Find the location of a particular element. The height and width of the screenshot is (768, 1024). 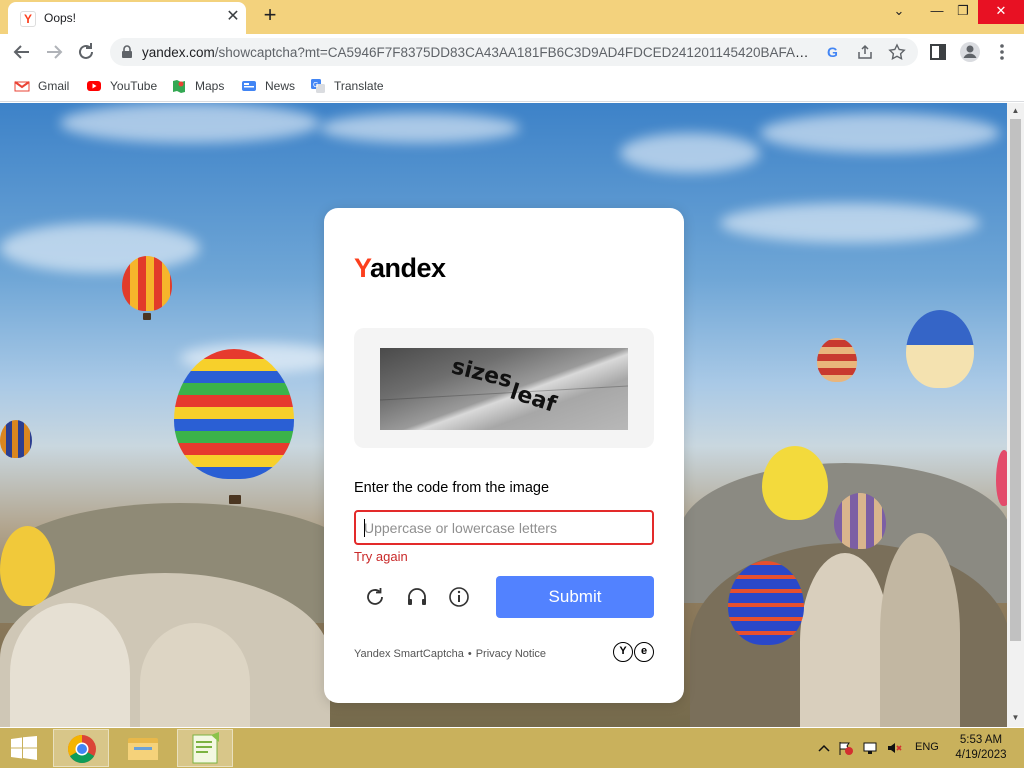

restore-button: ❐ is located at coordinates (963, 12).